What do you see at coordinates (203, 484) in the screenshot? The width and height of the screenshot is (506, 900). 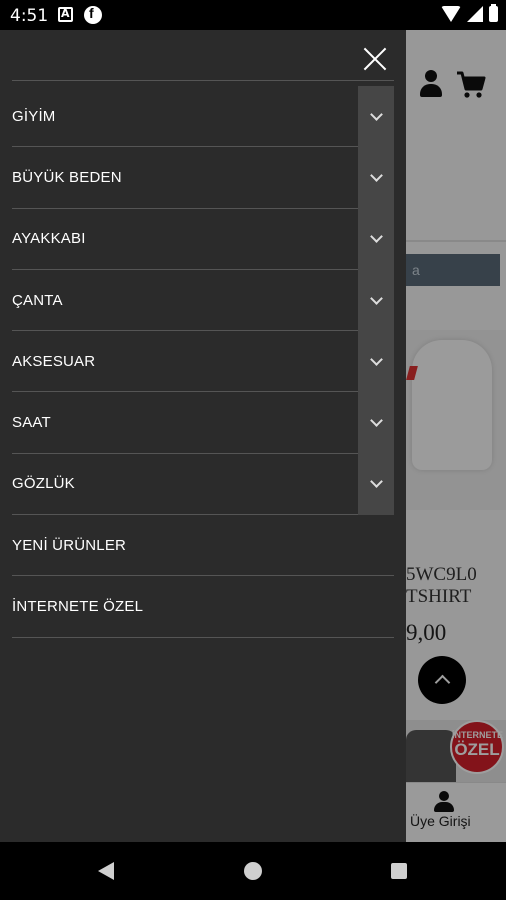 I see `menu-item-gozluk: GÖZLÜK` at bounding box center [203, 484].